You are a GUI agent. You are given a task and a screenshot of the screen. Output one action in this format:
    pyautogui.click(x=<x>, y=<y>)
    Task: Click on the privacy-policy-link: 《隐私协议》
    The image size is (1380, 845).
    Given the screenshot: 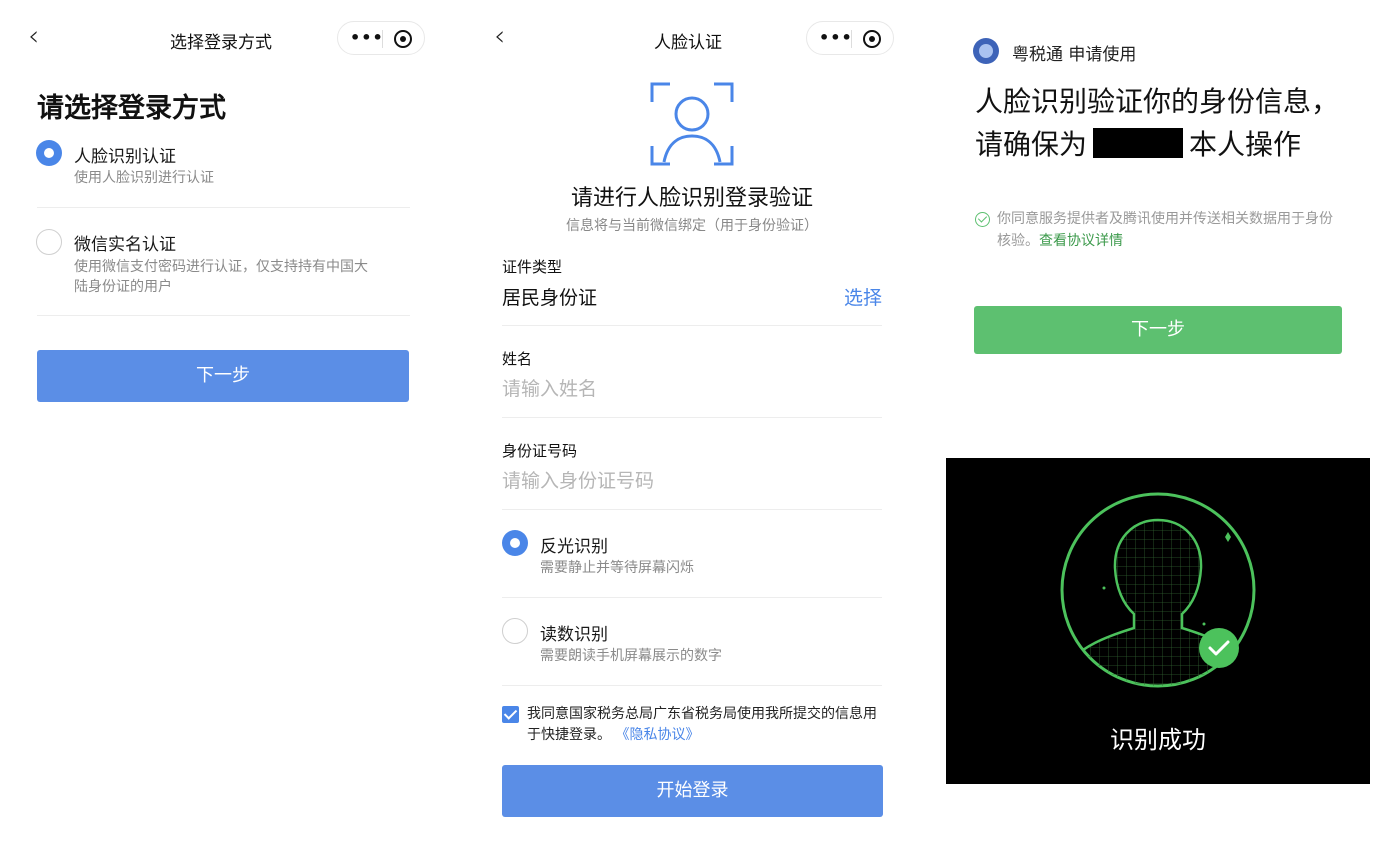 What is the action you would take?
    pyautogui.click(x=657, y=735)
    